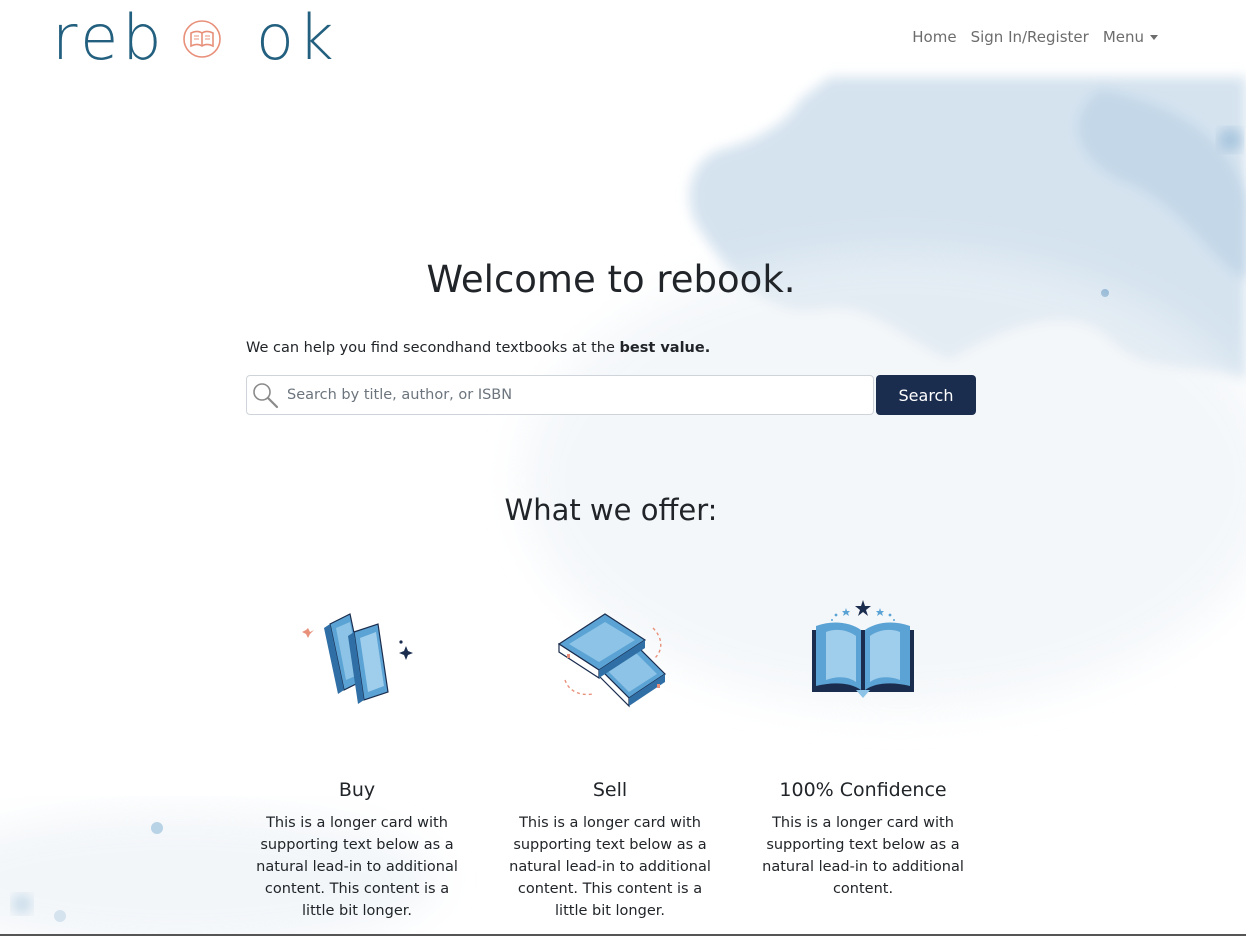  Describe the element at coordinates (357, 658) in the screenshot. I see `books-stack-icon` at that location.